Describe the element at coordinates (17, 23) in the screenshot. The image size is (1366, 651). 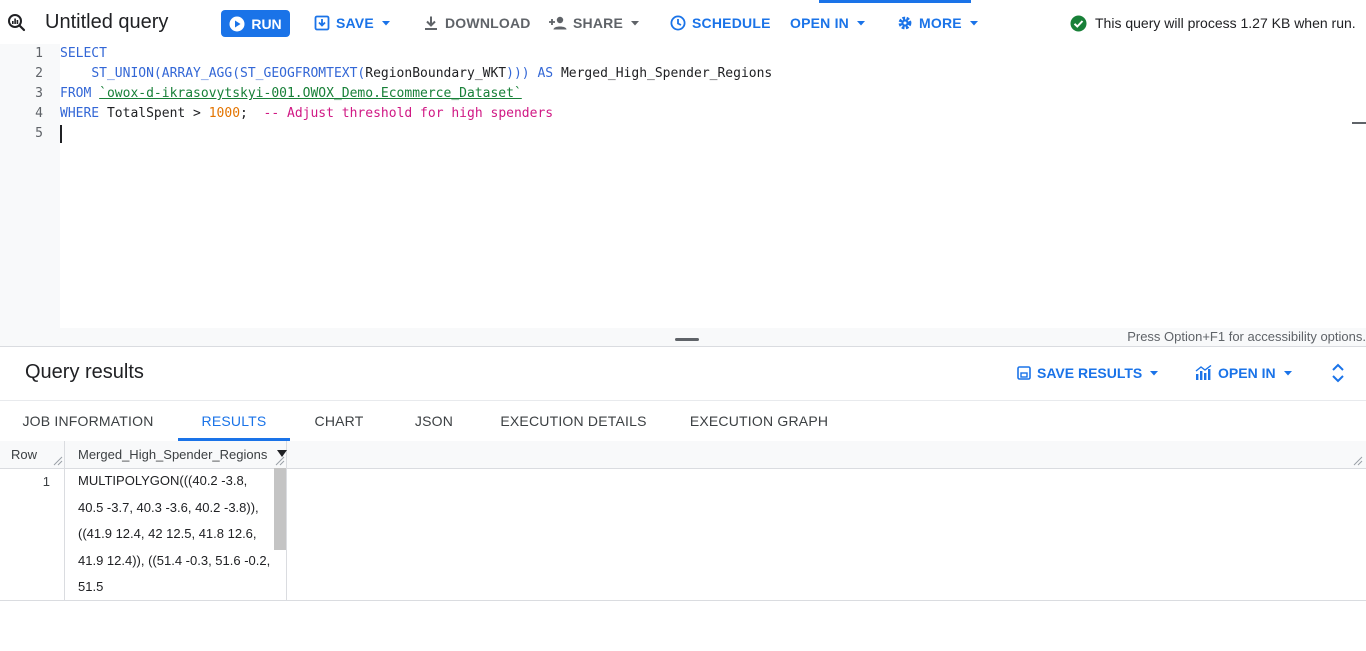
I see `query-icon` at that location.